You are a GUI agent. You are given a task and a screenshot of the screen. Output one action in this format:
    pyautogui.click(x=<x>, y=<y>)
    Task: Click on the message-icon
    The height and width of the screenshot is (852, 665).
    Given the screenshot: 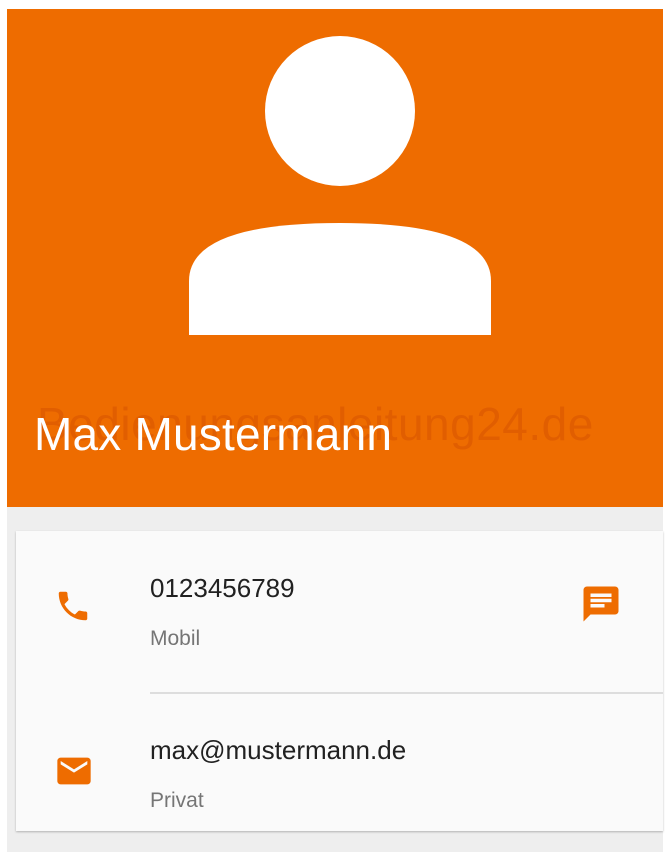 What is the action you would take?
    pyautogui.click(x=601, y=606)
    